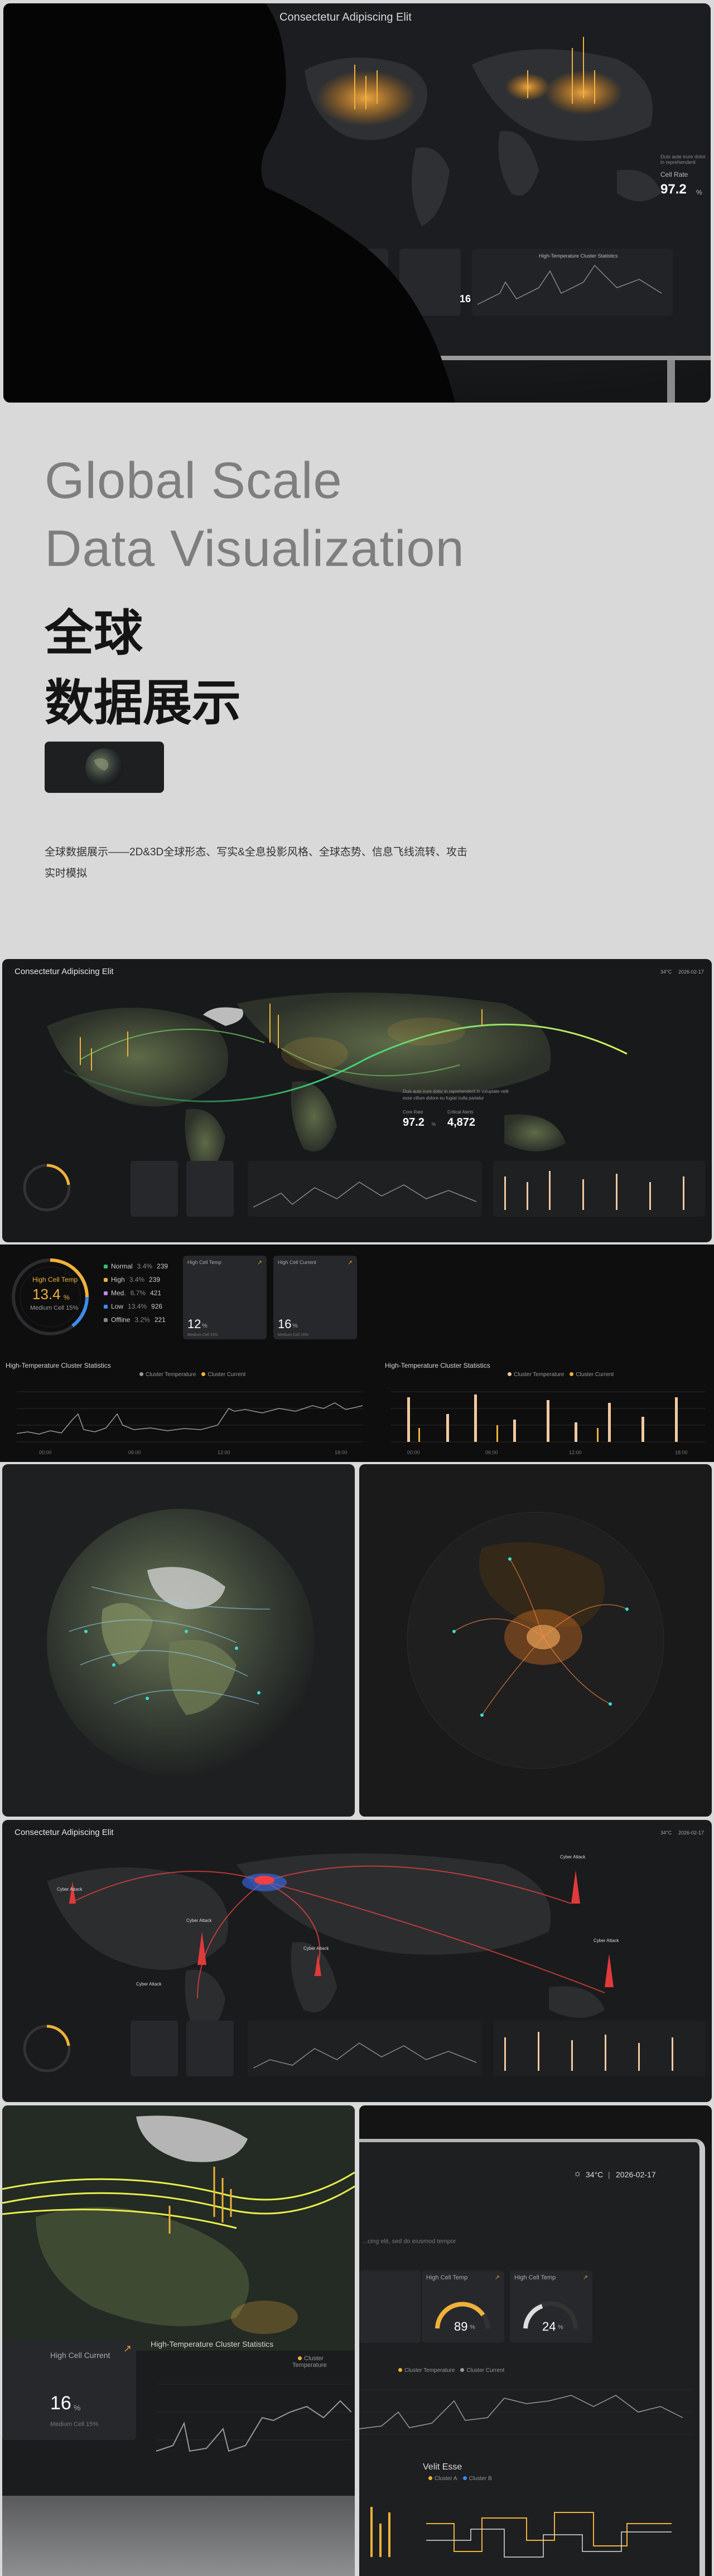 The image size is (714, 2576). What do you see at coordinates (310, 2362) in the screenshot?
I see `closeup-chart-legend: Cluster Temperature` at bounding box center [310, 2362].